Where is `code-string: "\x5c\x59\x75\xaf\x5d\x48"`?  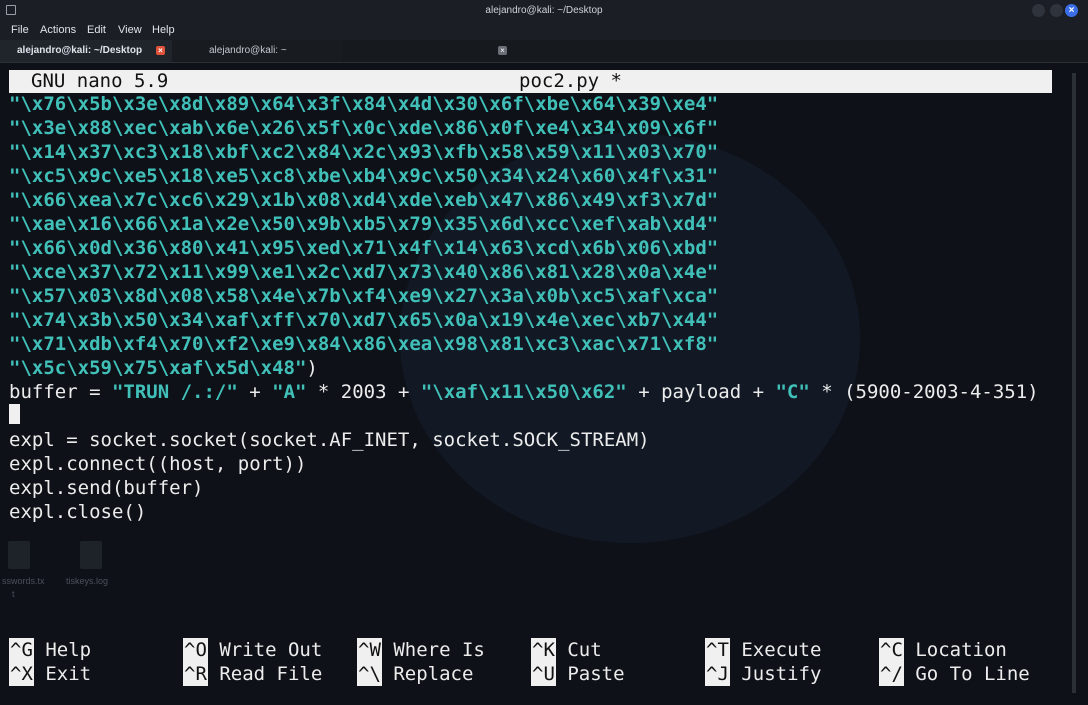 code-string: "\x5c\x59\x75\xaf\x5d\x48" is located at coordinates (158, 368).